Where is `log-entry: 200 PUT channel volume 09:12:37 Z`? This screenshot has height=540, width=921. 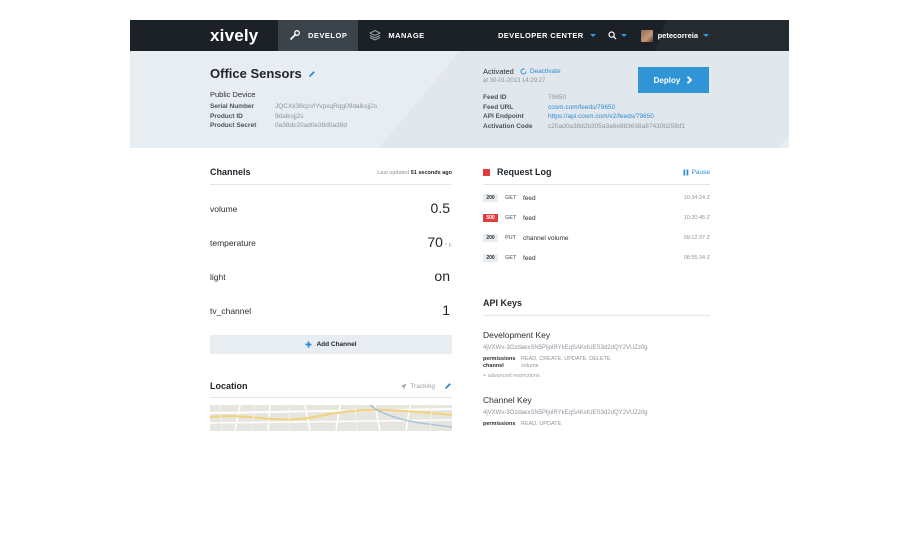 log-entry: 200 PUT channel volume 09:12:37 Z is located at coordinates (596, 238).